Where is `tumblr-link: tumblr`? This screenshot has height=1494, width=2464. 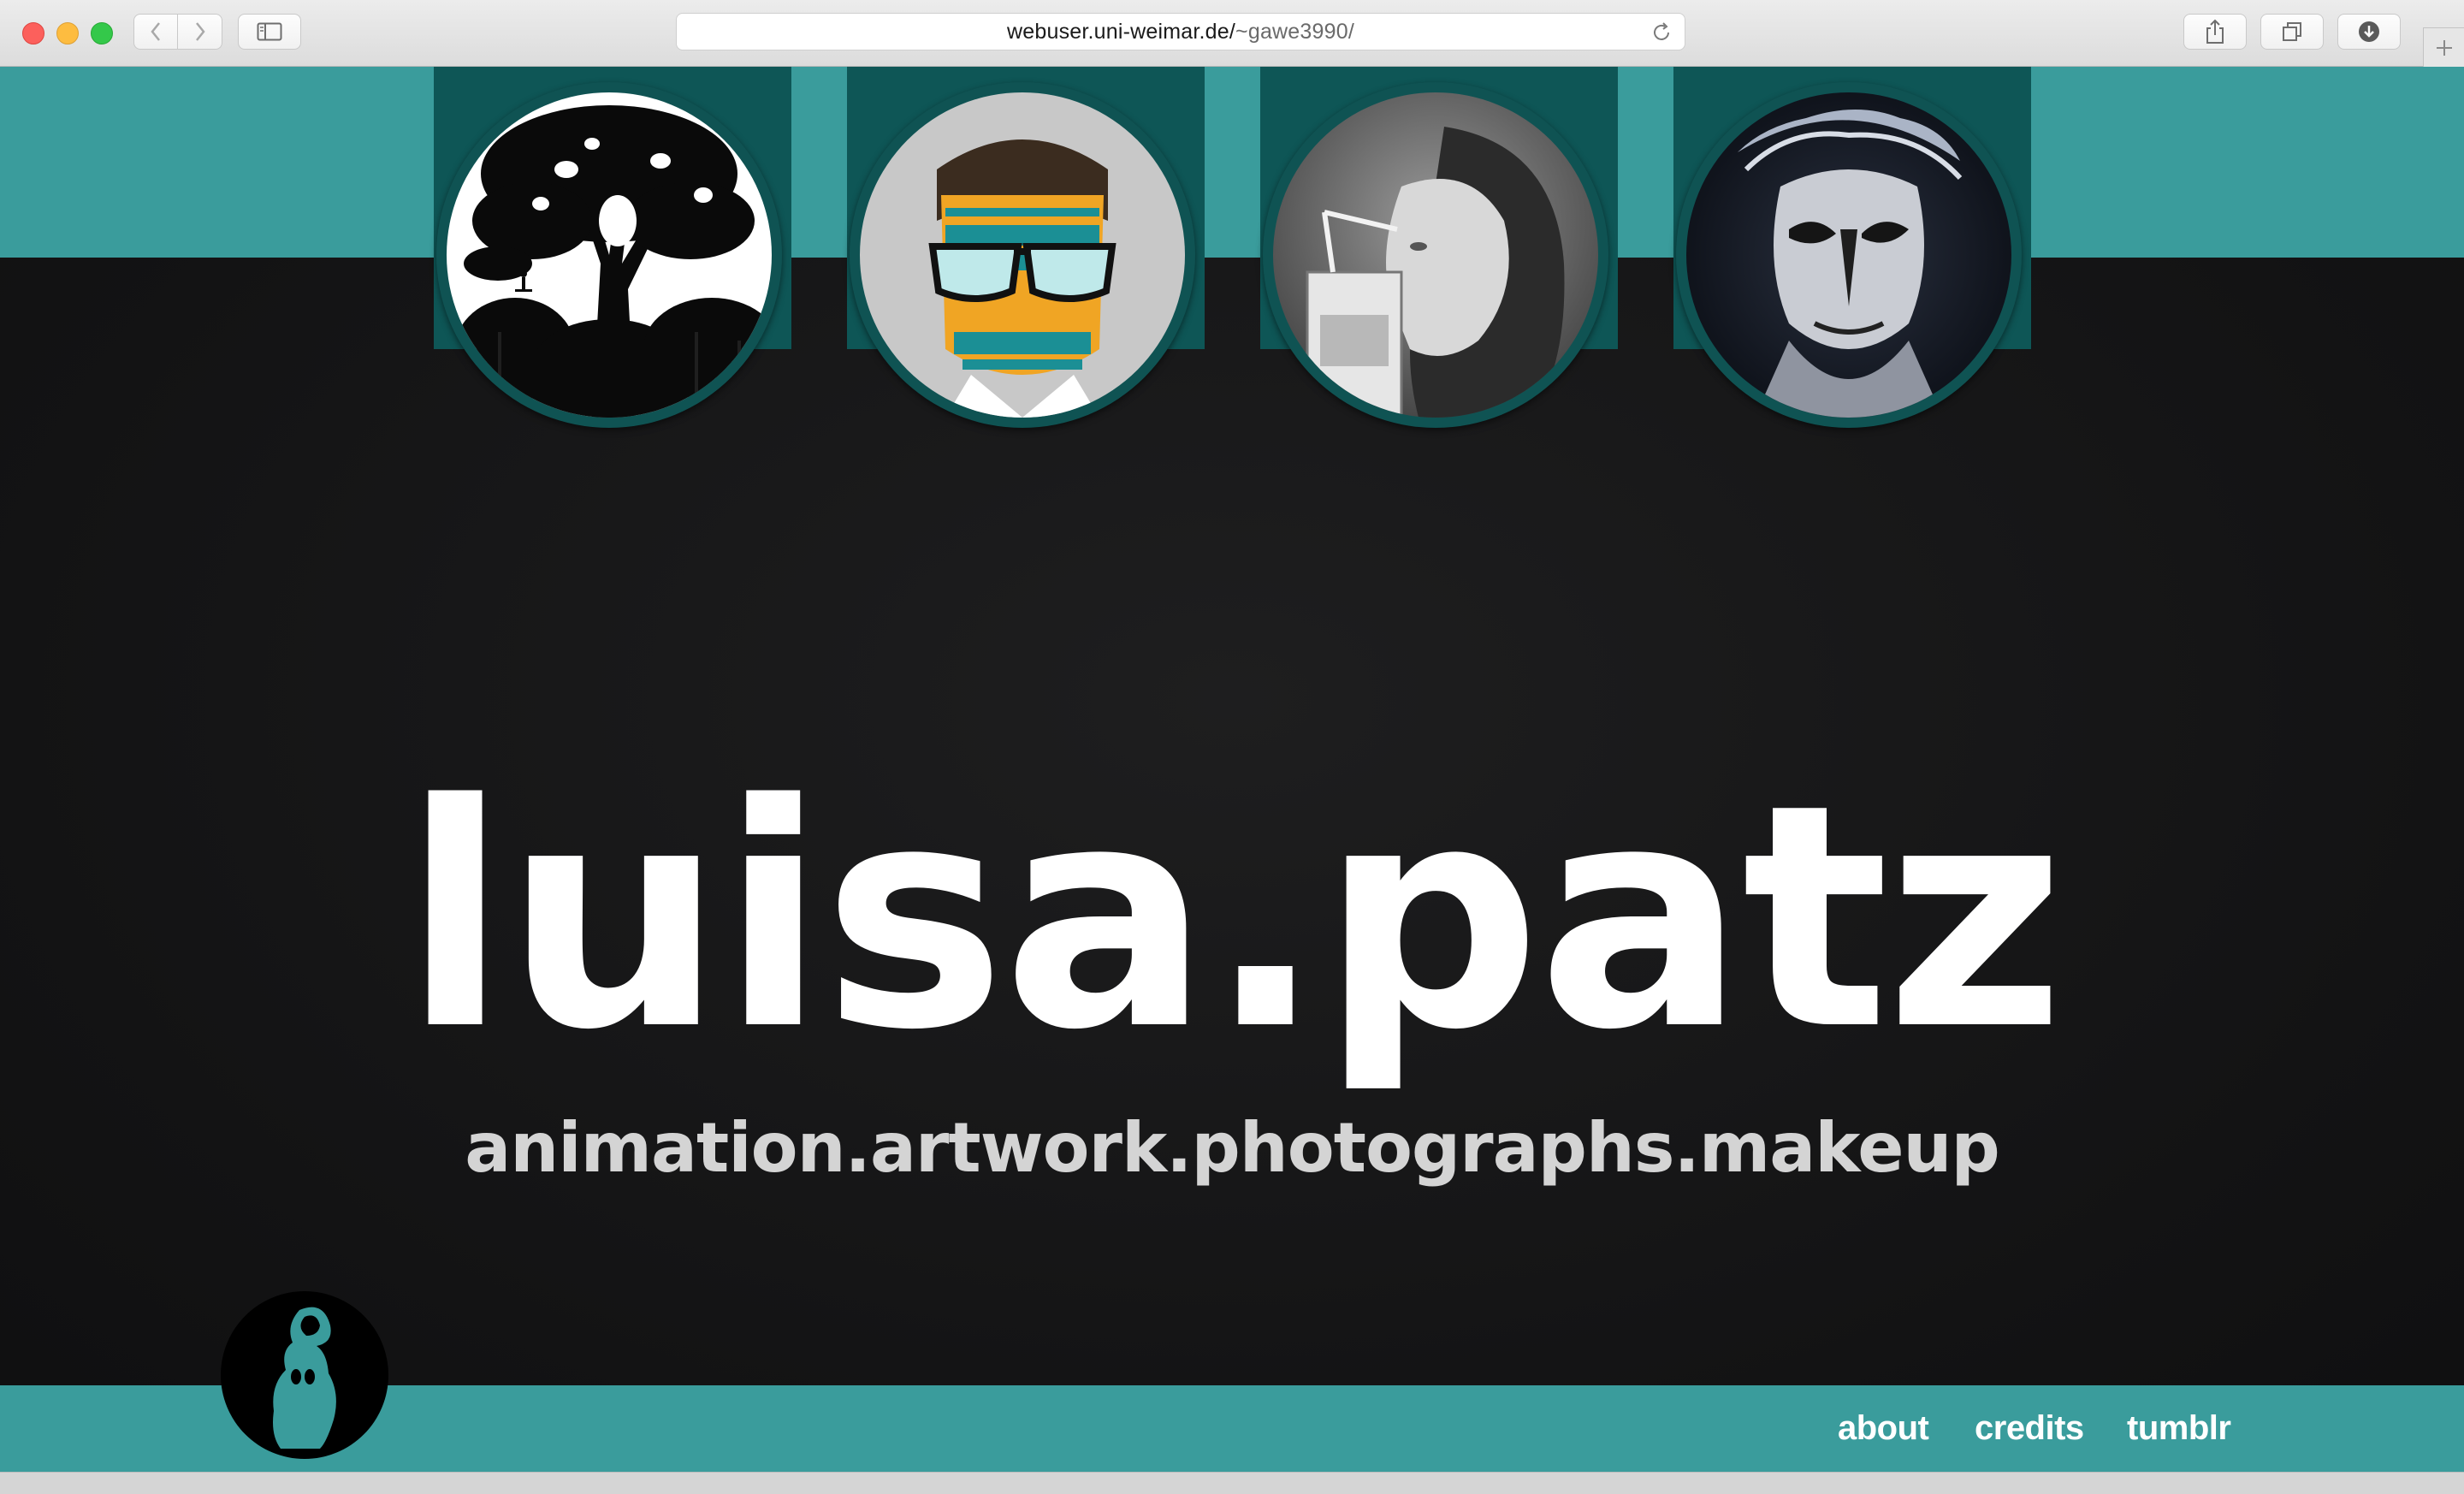 tumblr-link: tumblr is located at coordinates (2179, 1428).